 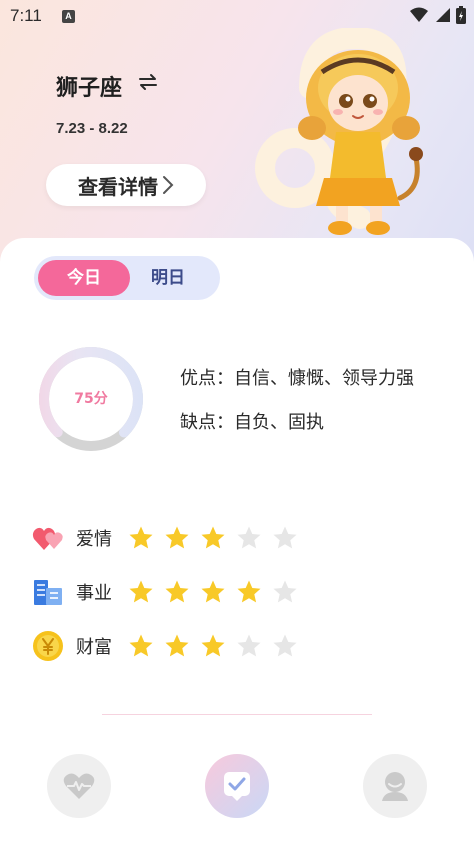 I want to click on trait-weaknesses: 缺点：自负、固执, so click(x=252, y=422).